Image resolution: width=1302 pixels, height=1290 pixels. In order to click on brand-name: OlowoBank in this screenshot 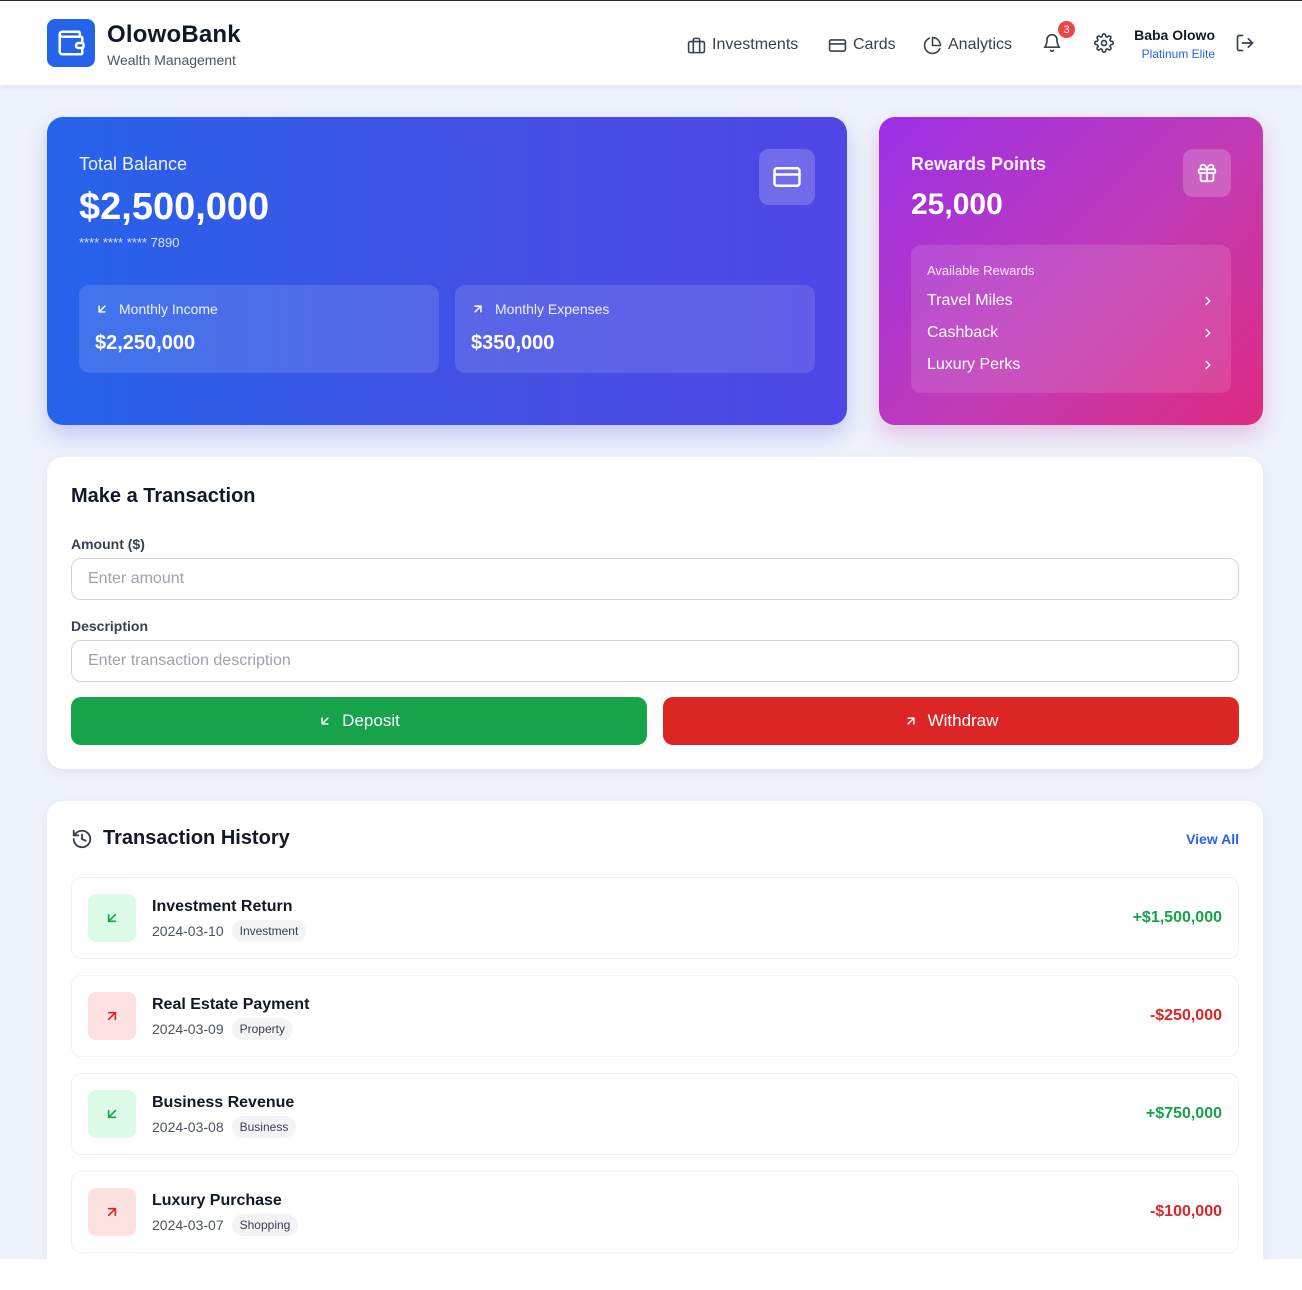, I will do `click(174, 34)`.